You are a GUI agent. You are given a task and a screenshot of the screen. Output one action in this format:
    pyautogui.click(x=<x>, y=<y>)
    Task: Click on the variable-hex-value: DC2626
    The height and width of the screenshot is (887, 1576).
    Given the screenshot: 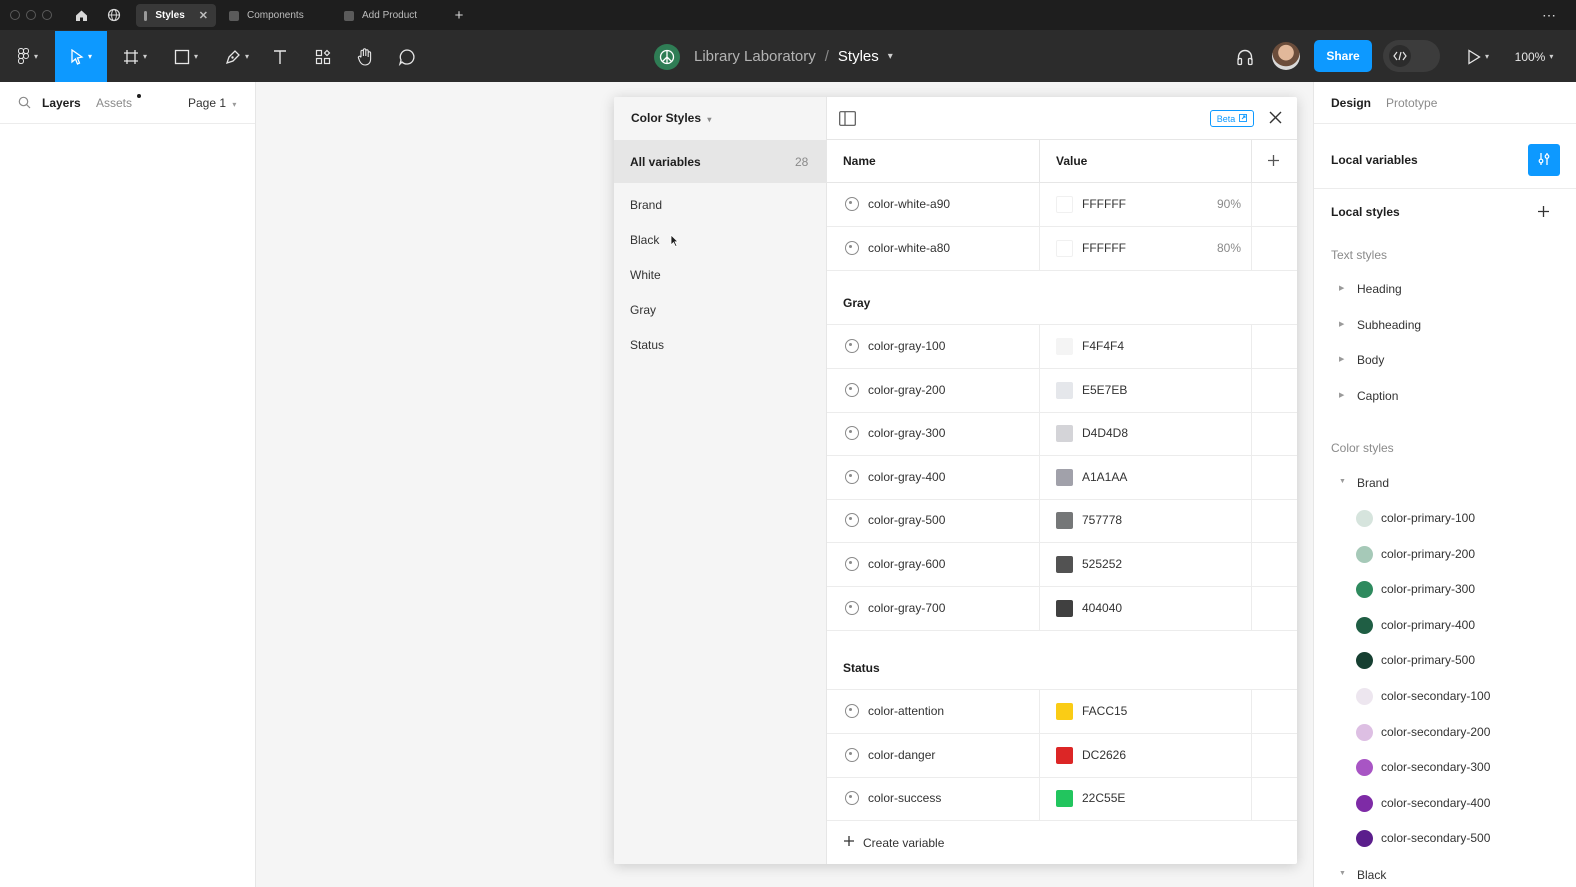 What is the action you would take?
    pyautogui.click(x=1104, y=755)
    